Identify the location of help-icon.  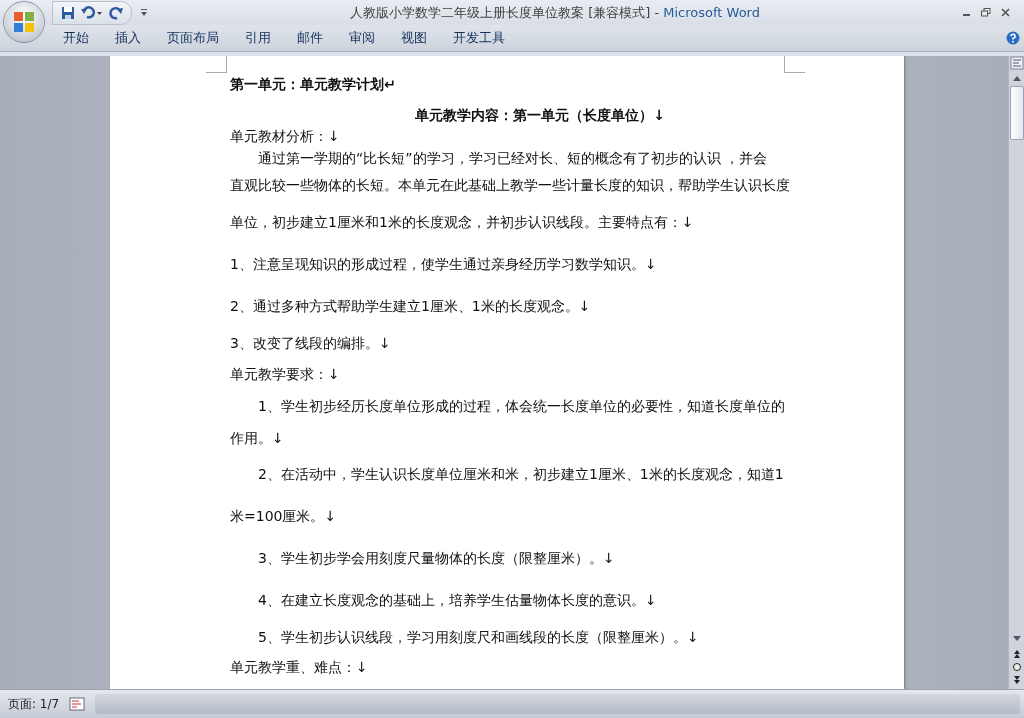
(1013, 38).